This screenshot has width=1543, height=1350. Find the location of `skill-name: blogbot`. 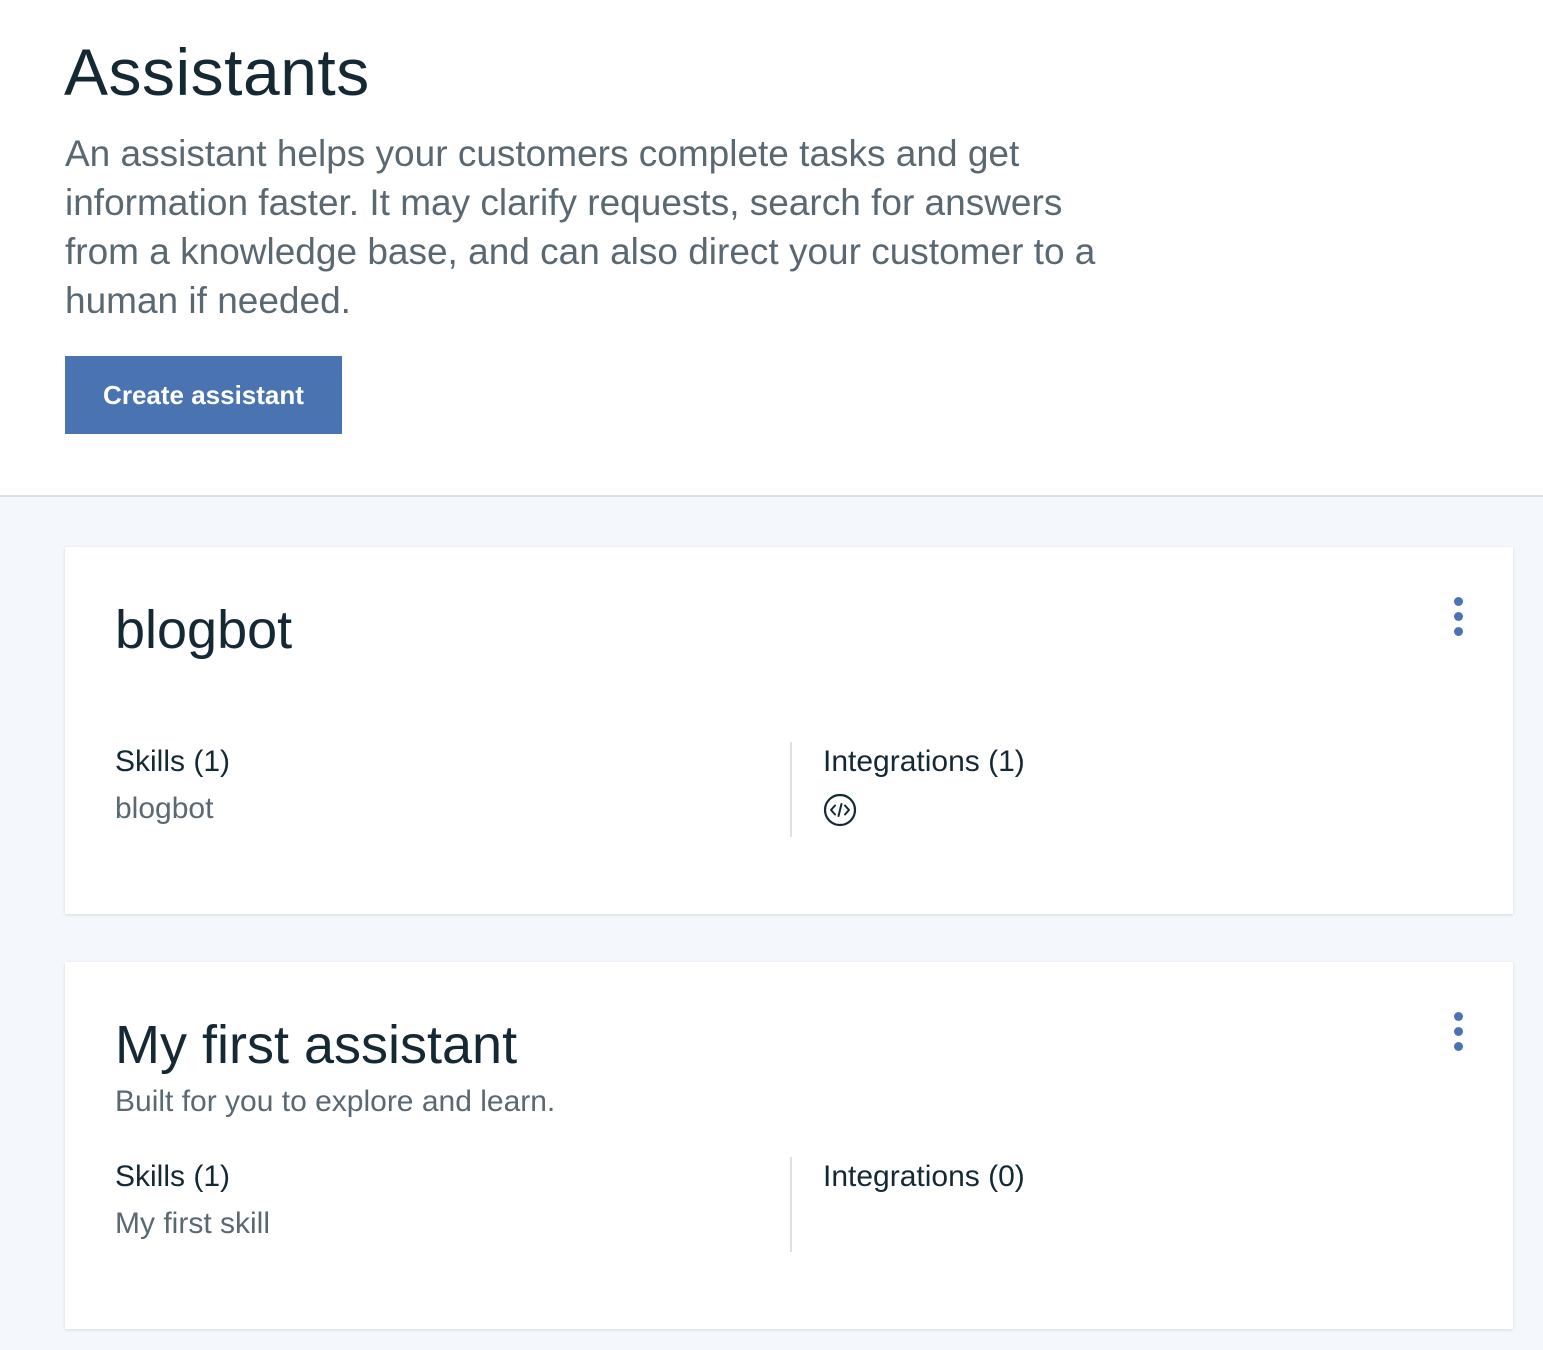

skill-name: blogbot is located at coordinates (164, 808).